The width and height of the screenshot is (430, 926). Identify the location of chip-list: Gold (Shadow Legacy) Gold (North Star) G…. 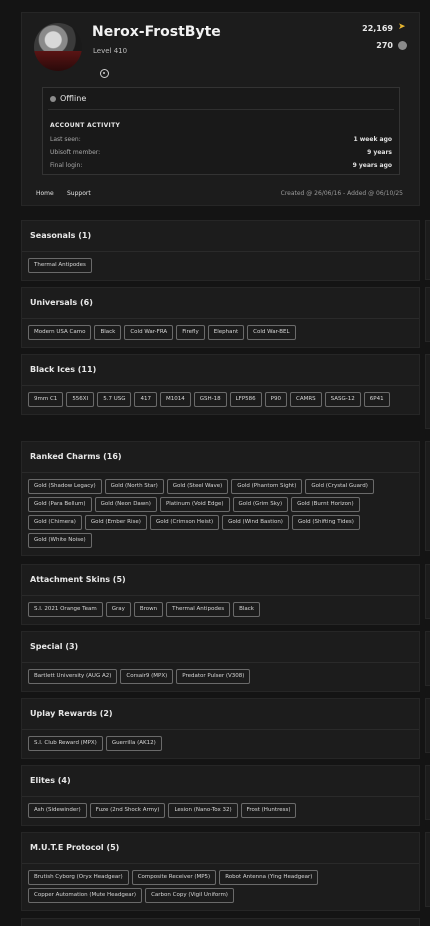
(220, 514).